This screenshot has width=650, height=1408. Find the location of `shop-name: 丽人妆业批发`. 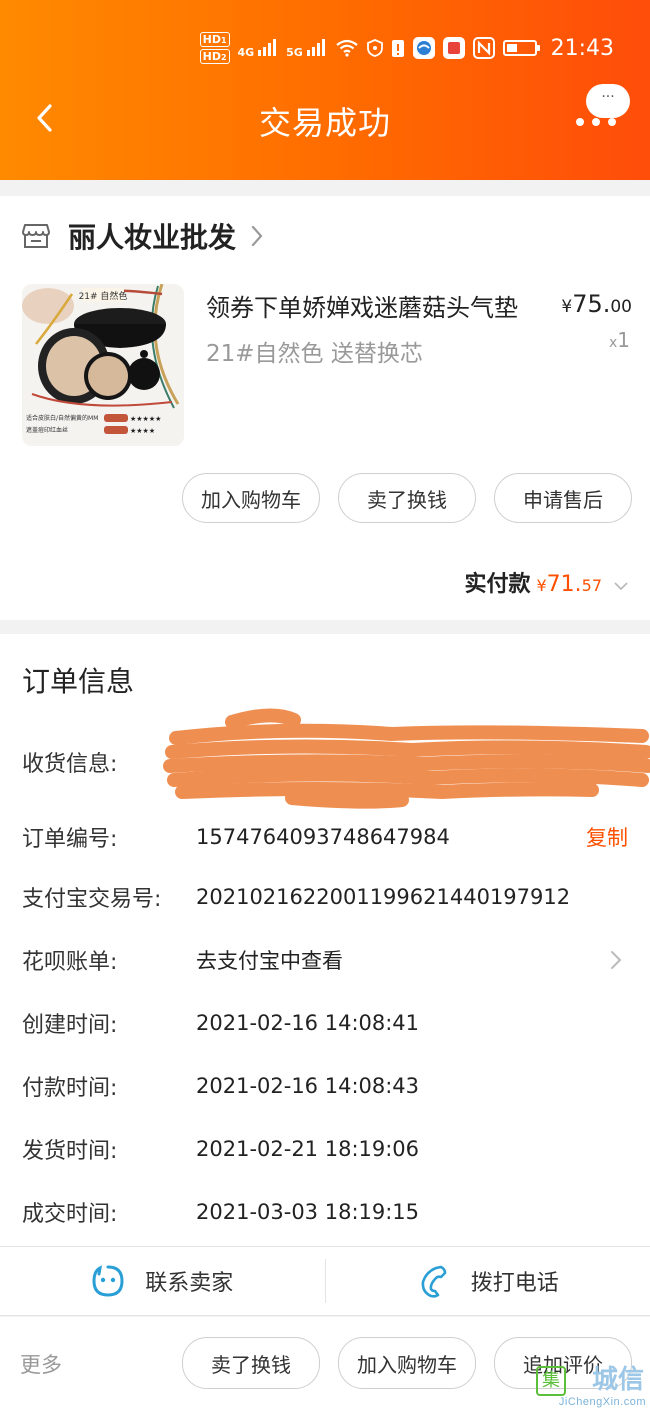

shop-name: 丽人妆业批发 is located at coordinates (152, 237).